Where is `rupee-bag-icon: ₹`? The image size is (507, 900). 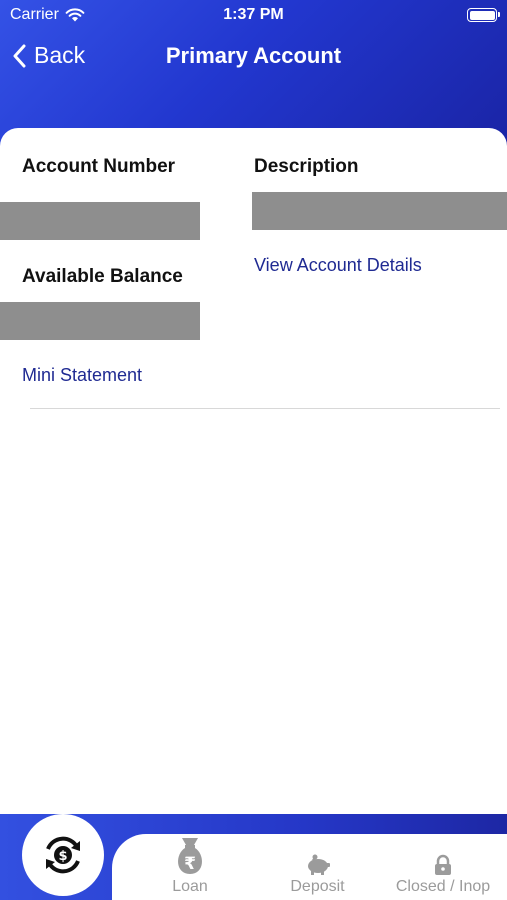 rupee-bag-icon: ₹ is located at coordinates (190, 856).